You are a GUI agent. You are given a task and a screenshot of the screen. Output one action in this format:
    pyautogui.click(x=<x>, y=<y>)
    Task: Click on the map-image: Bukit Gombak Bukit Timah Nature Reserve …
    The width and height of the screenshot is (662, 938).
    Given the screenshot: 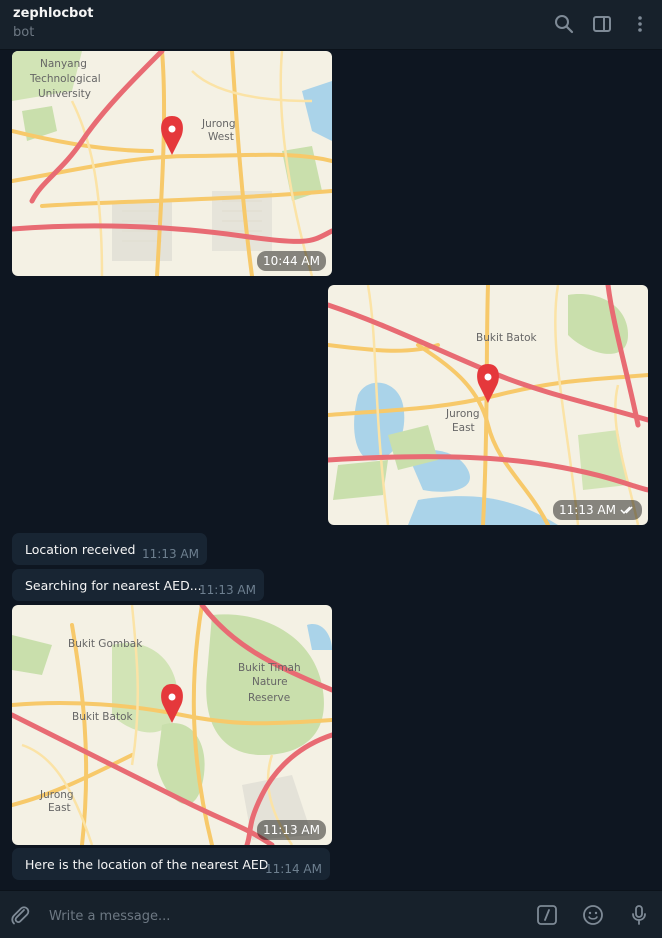 What is the action you would take?
    pyautogui.click(x=172, y=725)
    